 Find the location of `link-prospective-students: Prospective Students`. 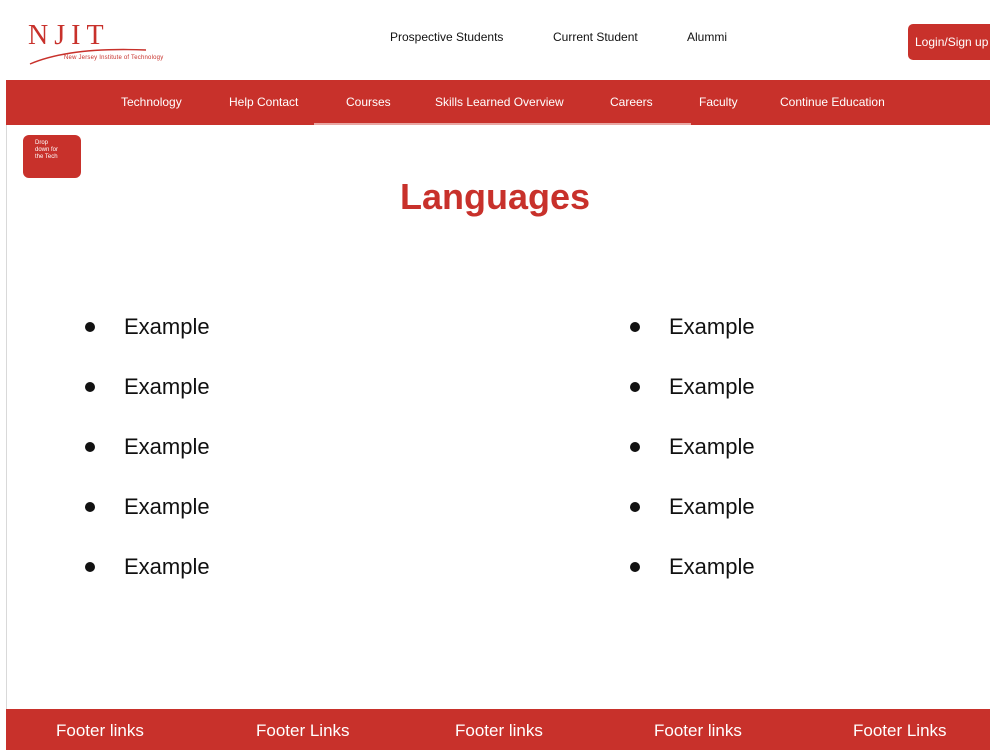

link-prospective-students: Prospective Students is located at coordinates (446, 37).